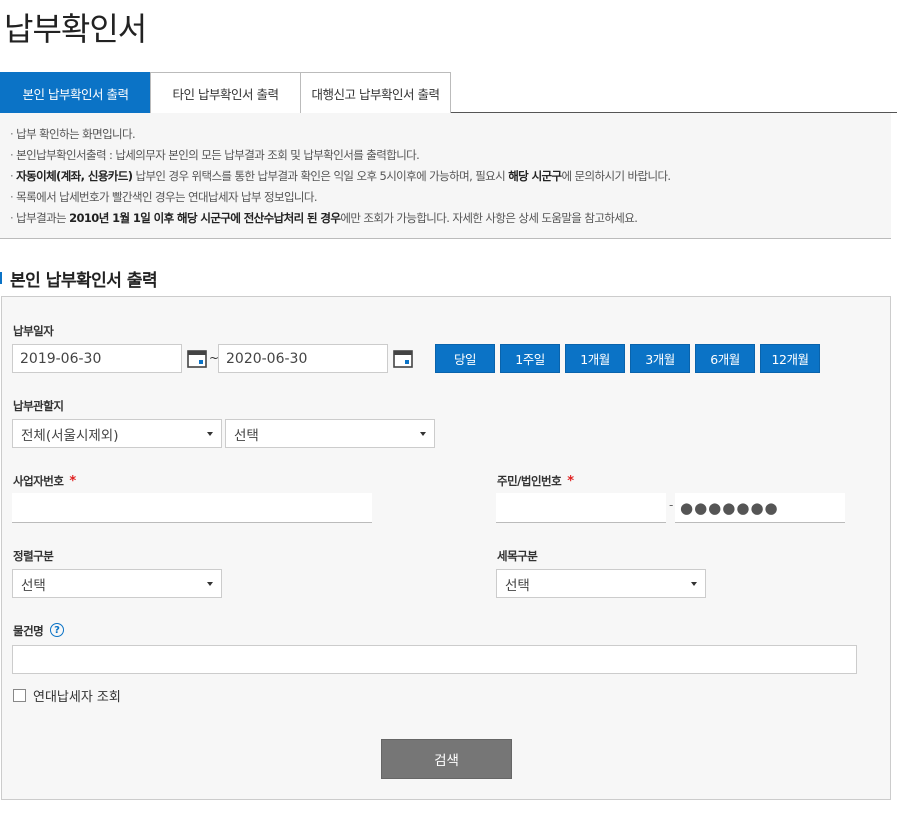 This screenshot has width=897, height=814. I want to click on period-3month-button: 3개월, so click(660, 358).